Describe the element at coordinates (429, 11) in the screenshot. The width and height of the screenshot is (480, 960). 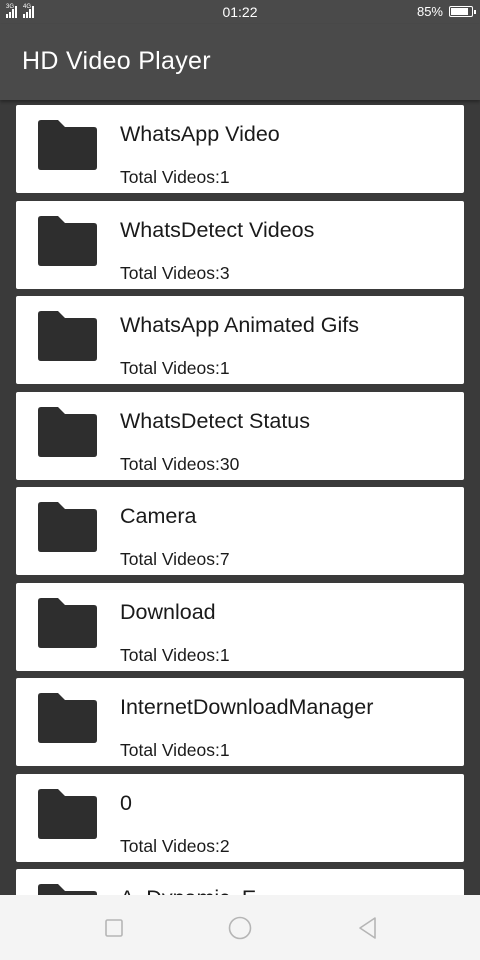
I see `battery-percent: 85%` at that location.